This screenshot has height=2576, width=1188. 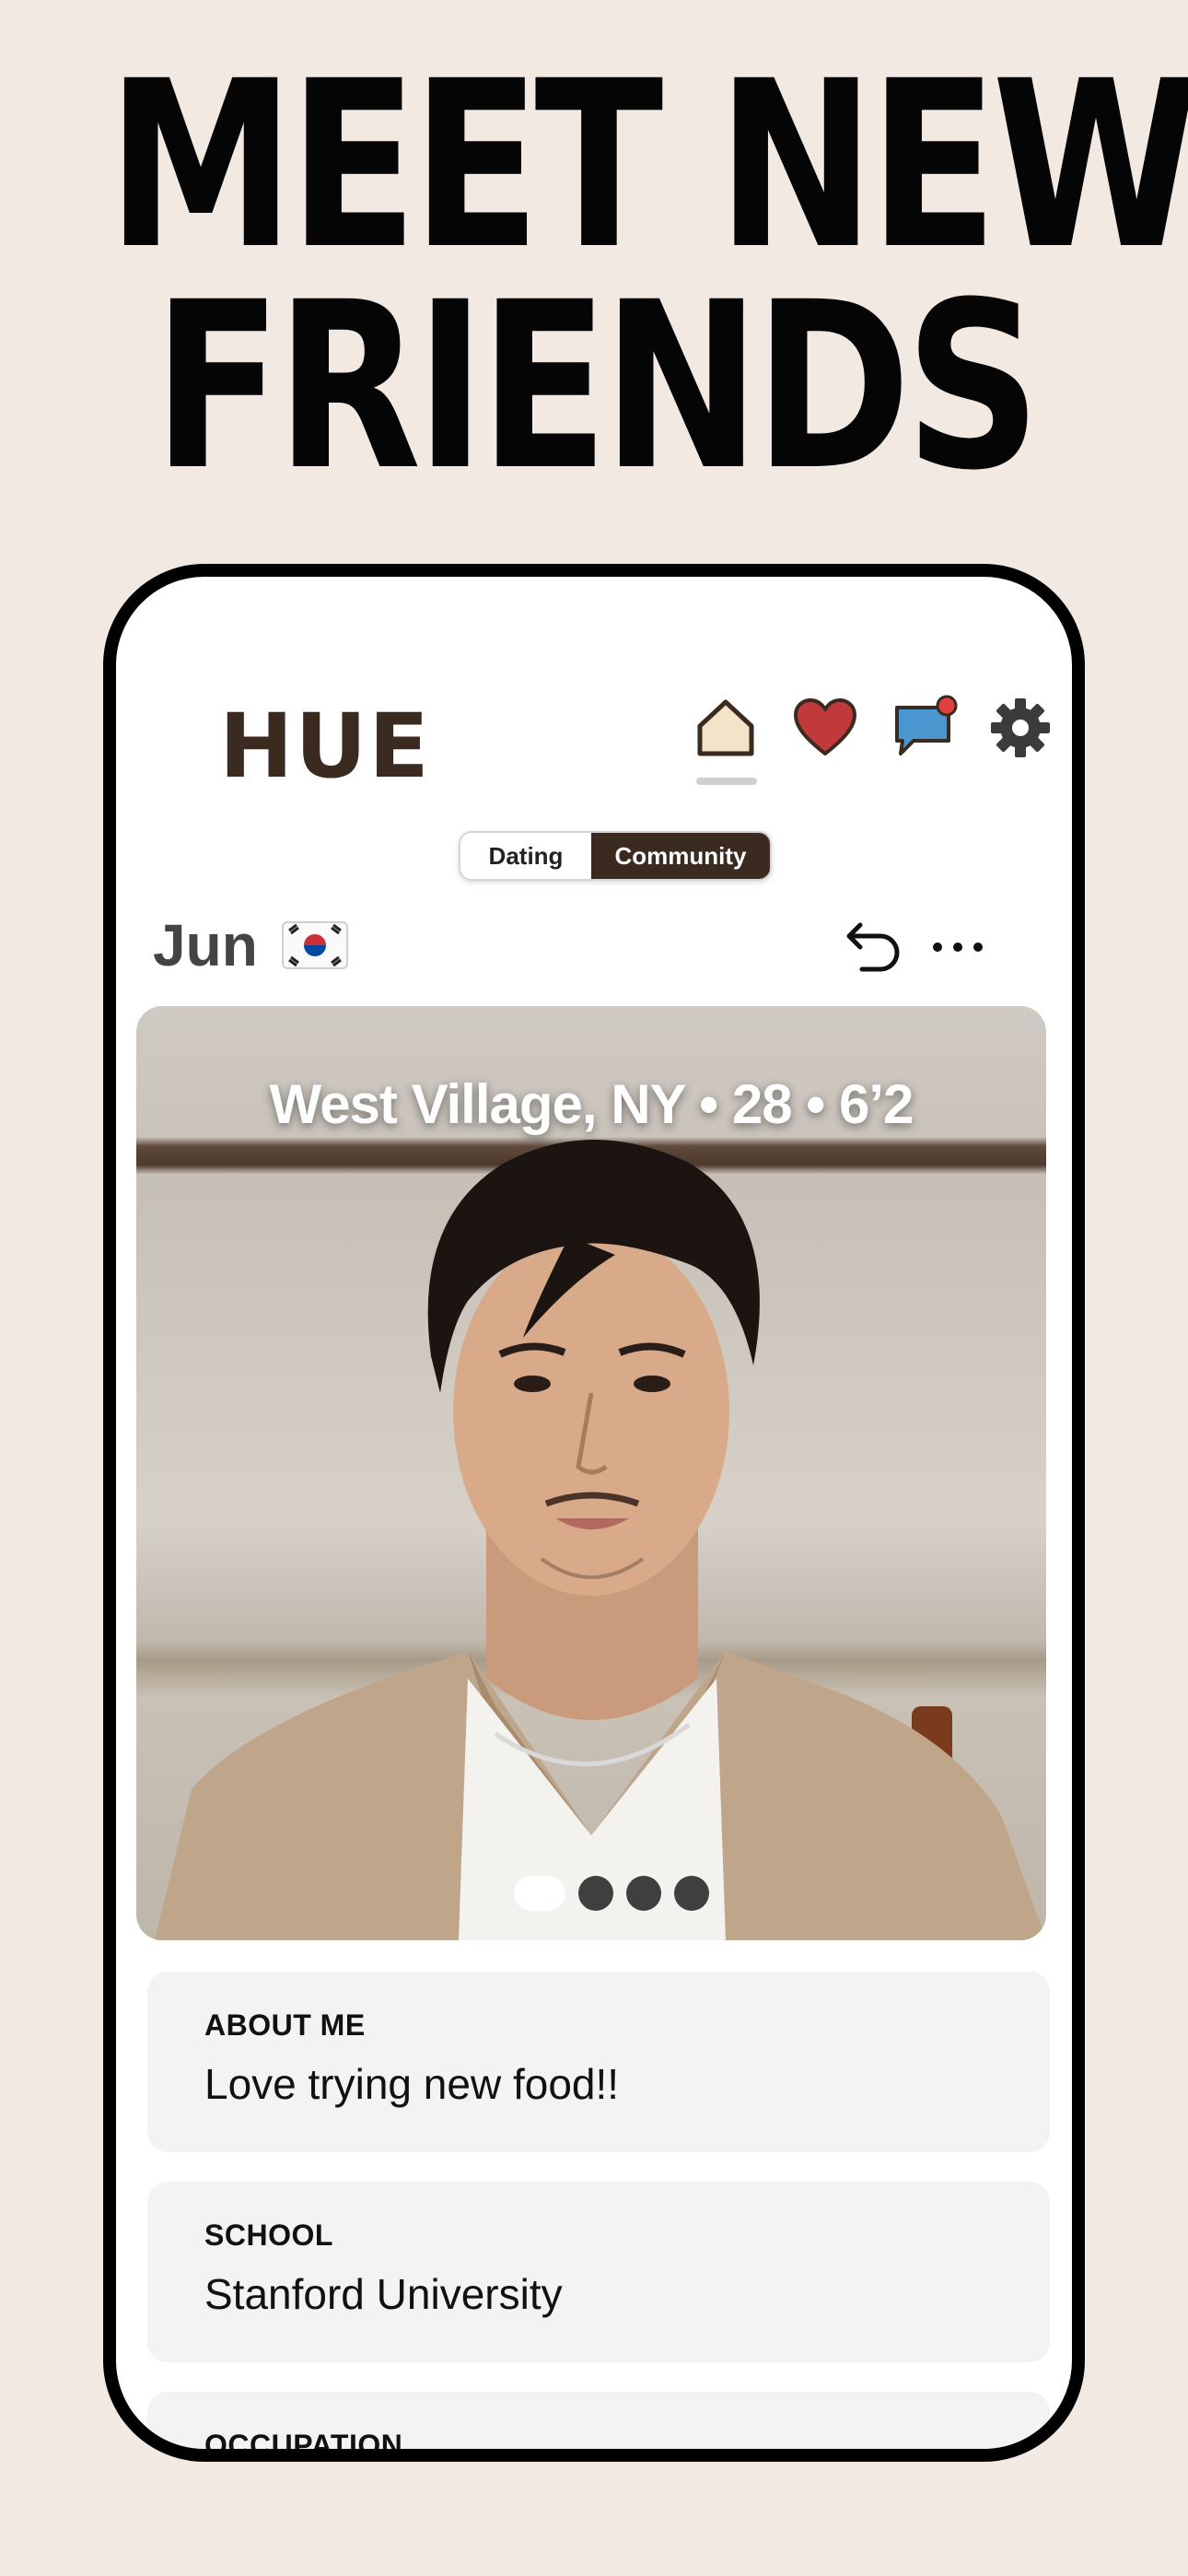 I want to click on home-icon, so click(x=726, y=728).